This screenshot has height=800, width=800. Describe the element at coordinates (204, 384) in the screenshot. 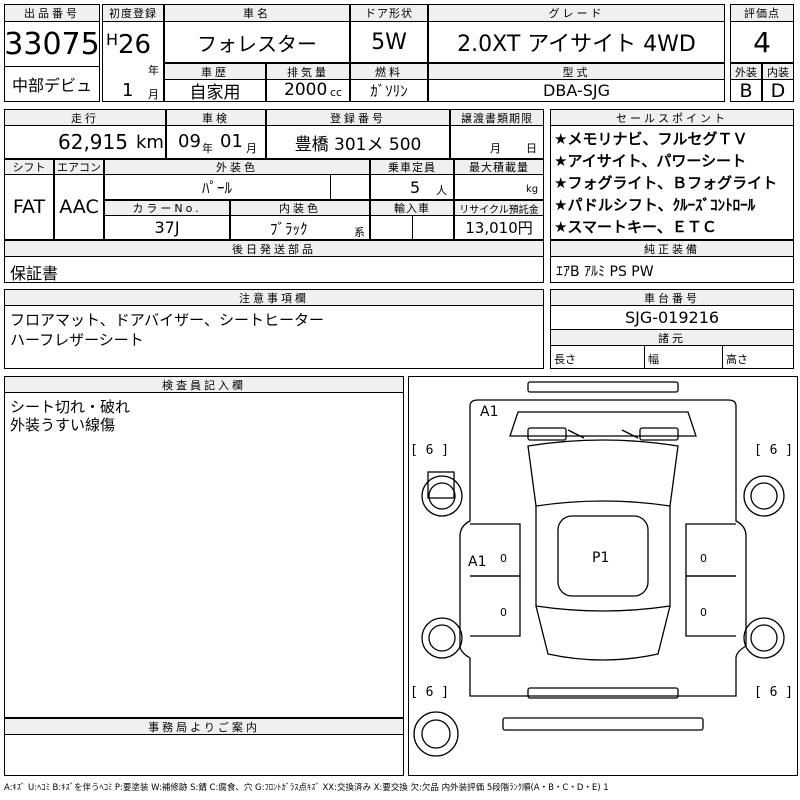

I see `inspector-label: 検査員記入欄` at that location.